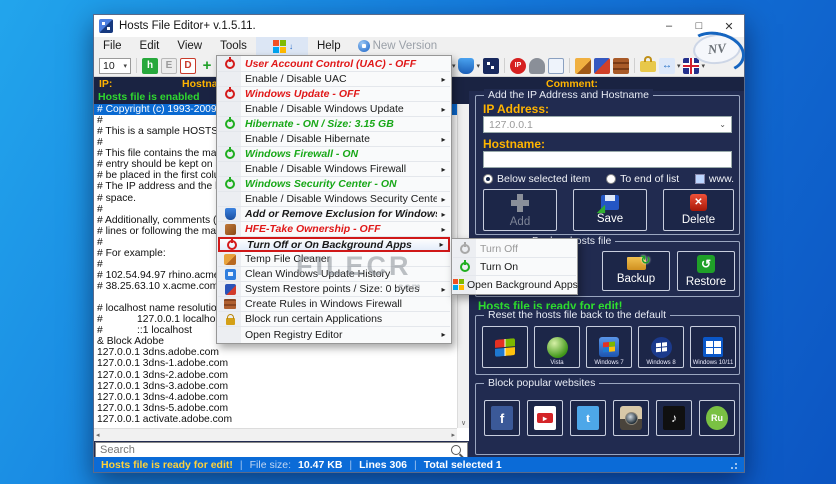 This screenshot has height=484, width=836. What do you see at coordinates (409, 46) in the screenshot?
I see `menu-new-version: New Version` at bounding box center [409, 46].